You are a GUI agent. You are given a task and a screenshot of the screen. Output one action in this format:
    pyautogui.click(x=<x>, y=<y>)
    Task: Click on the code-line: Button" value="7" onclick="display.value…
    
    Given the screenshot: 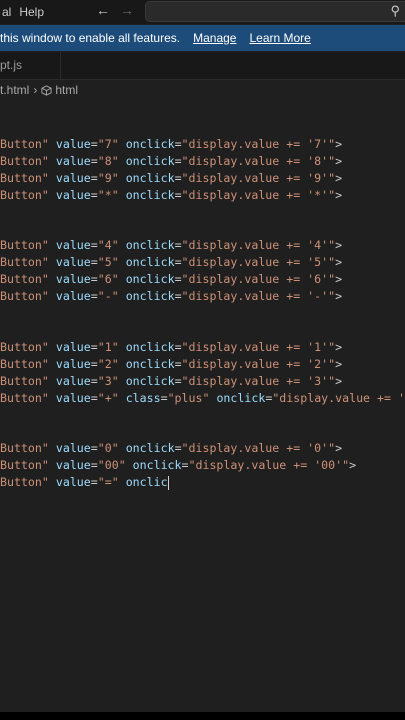 What is the action you would take?
    pyautogui.click(x=171, y=144)
    